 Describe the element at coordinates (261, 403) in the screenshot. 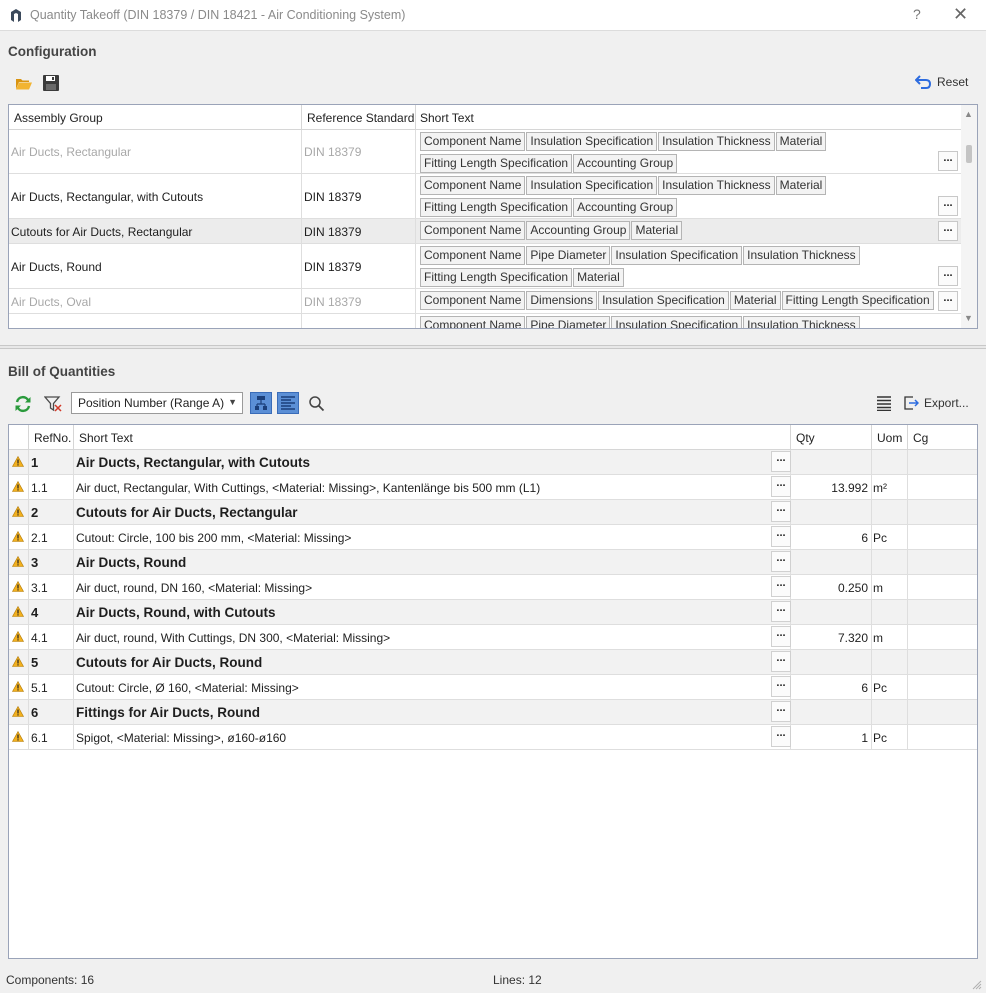

I see `tree-view-toggle` at that location.